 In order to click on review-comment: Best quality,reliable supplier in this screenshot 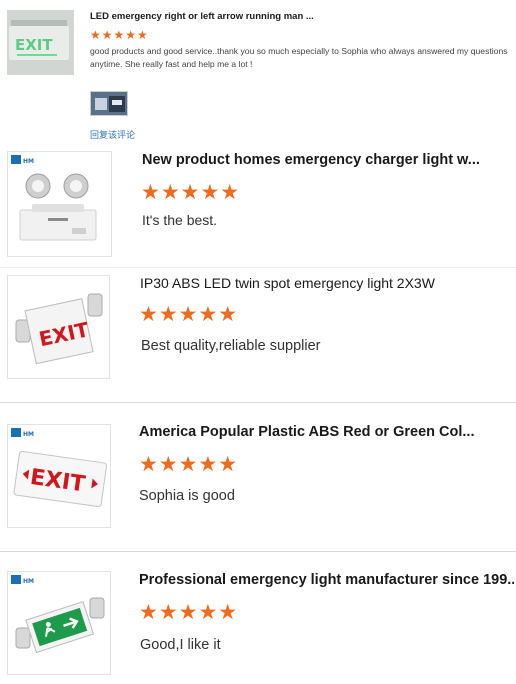, I will do `click(231, 346)`.